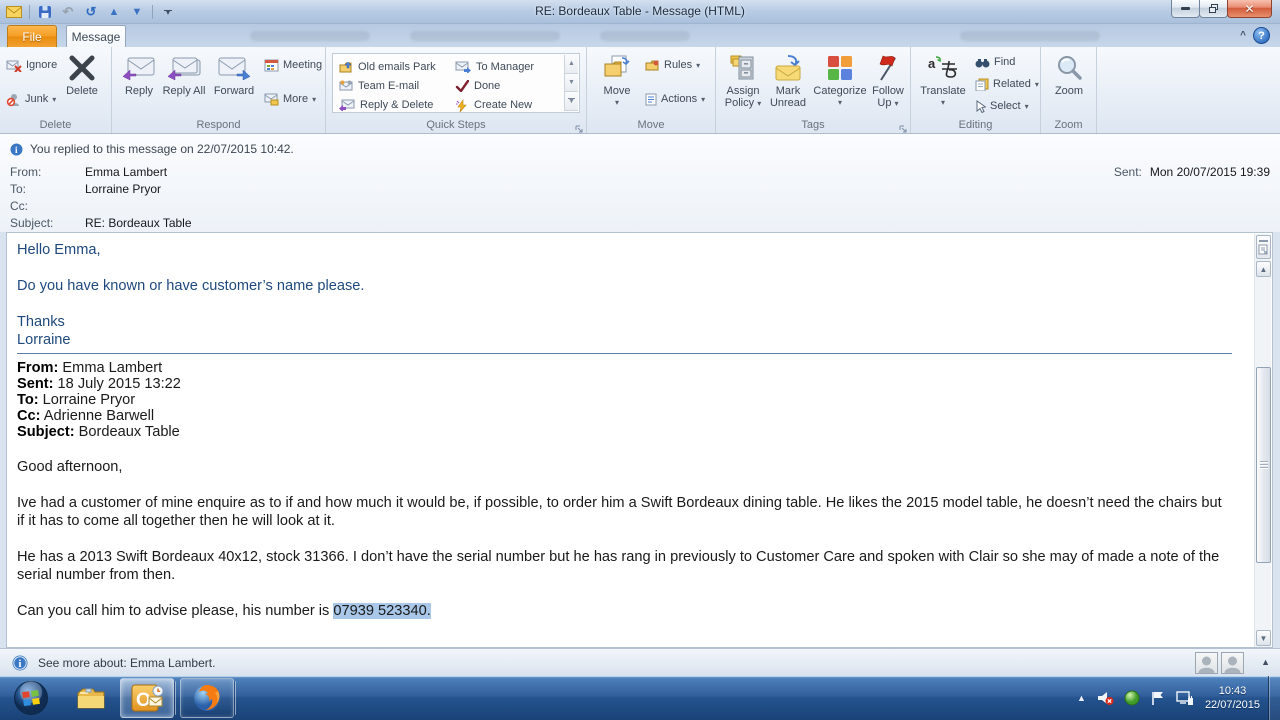 Image resolution: width=1280 pixels, height=720 pixels. I want to click on cc-label: Cc:, so click(19, 206).